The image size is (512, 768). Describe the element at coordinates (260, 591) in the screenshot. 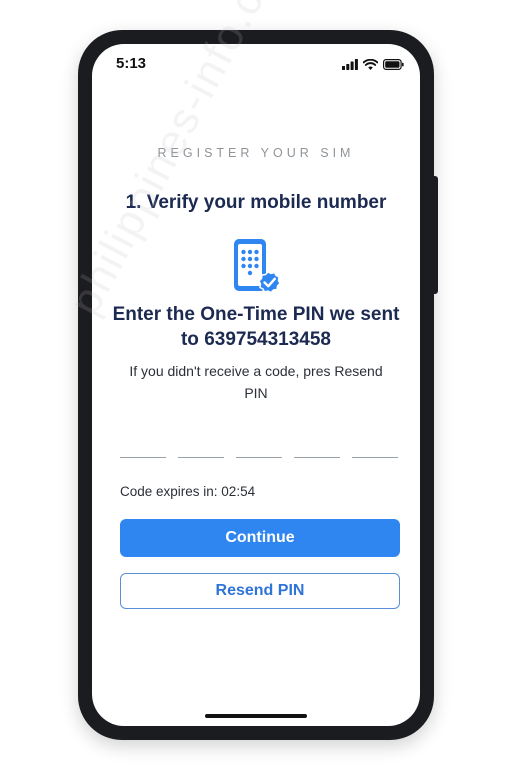

I see `resend-pin-button: Resend PIN` at that location.